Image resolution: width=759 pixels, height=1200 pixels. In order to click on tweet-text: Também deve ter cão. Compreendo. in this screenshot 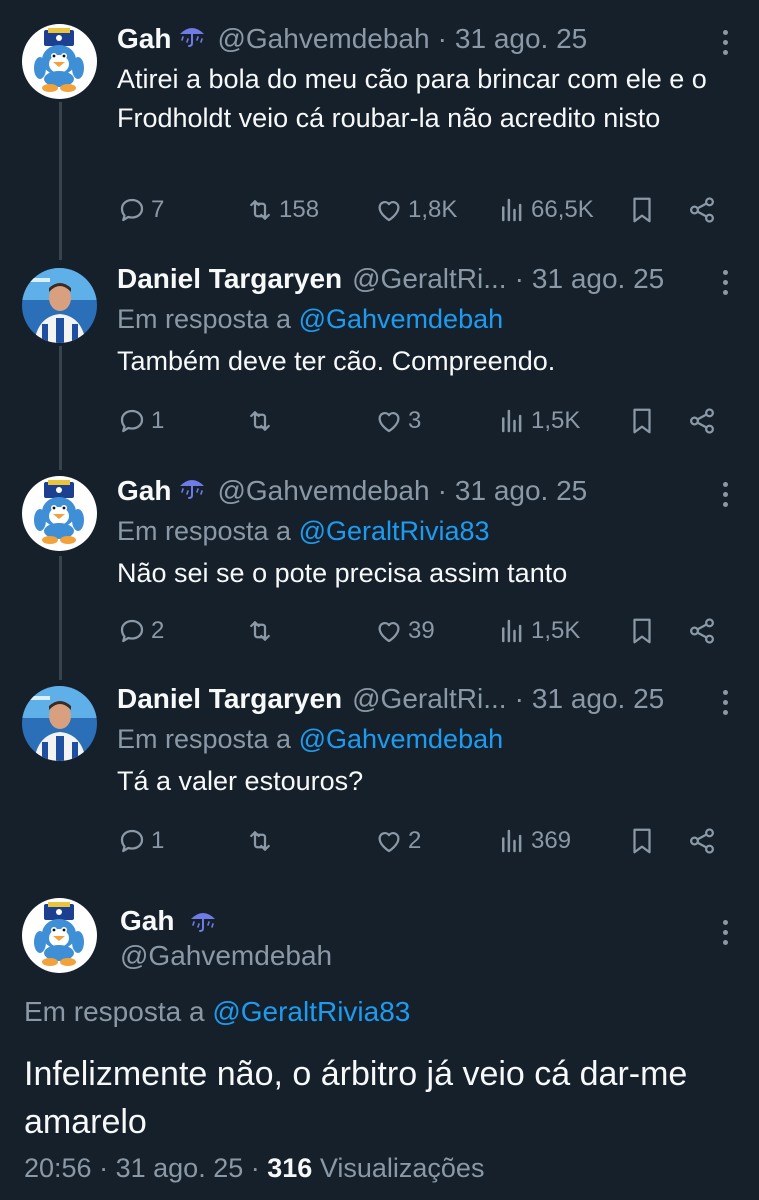, I will do `click(336, 361)`.